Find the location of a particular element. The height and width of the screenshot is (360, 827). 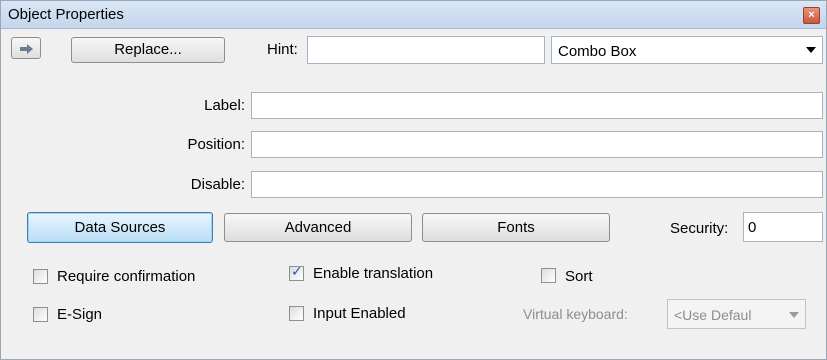

virtual-keyboard-label: Virtual keyboard: is located at coordinates (575, 314).